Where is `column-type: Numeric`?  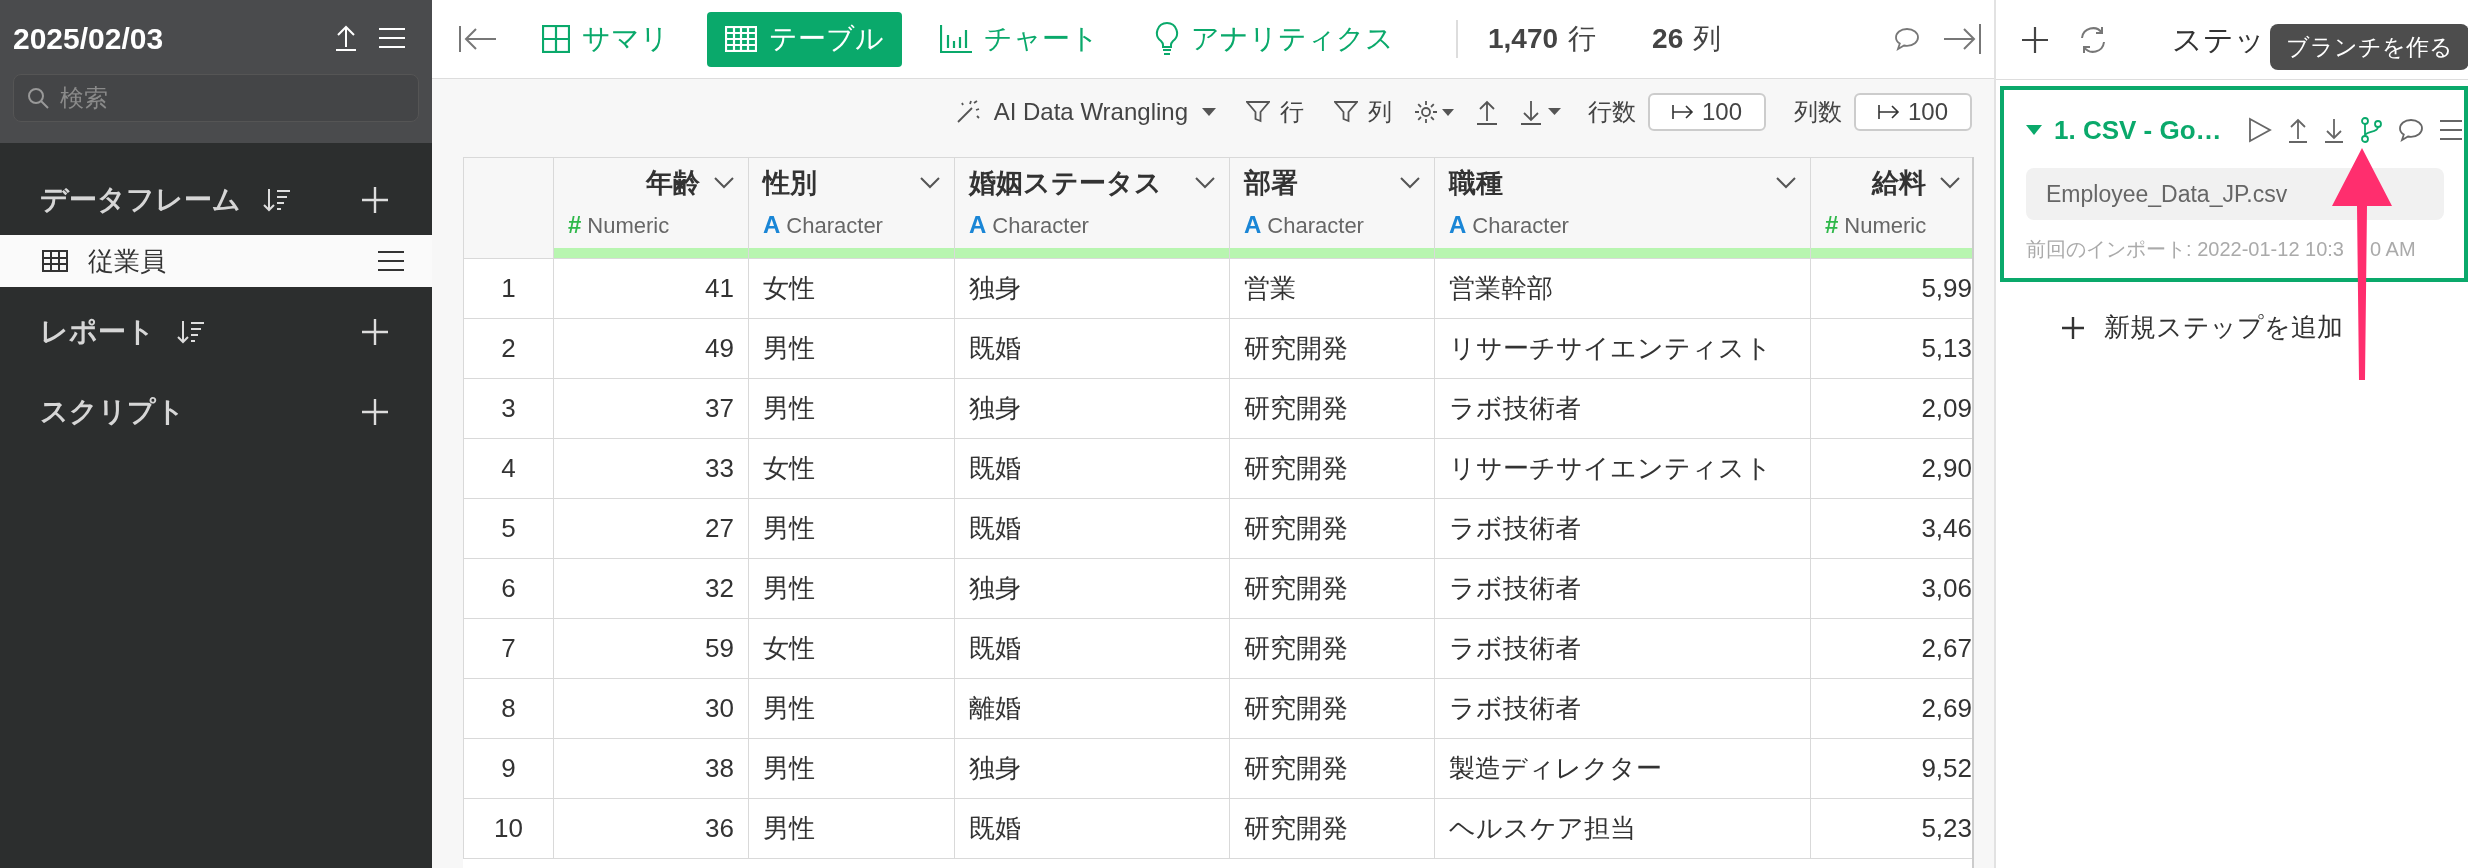
column-type: Numeric is located at coordinates (1885, 225).